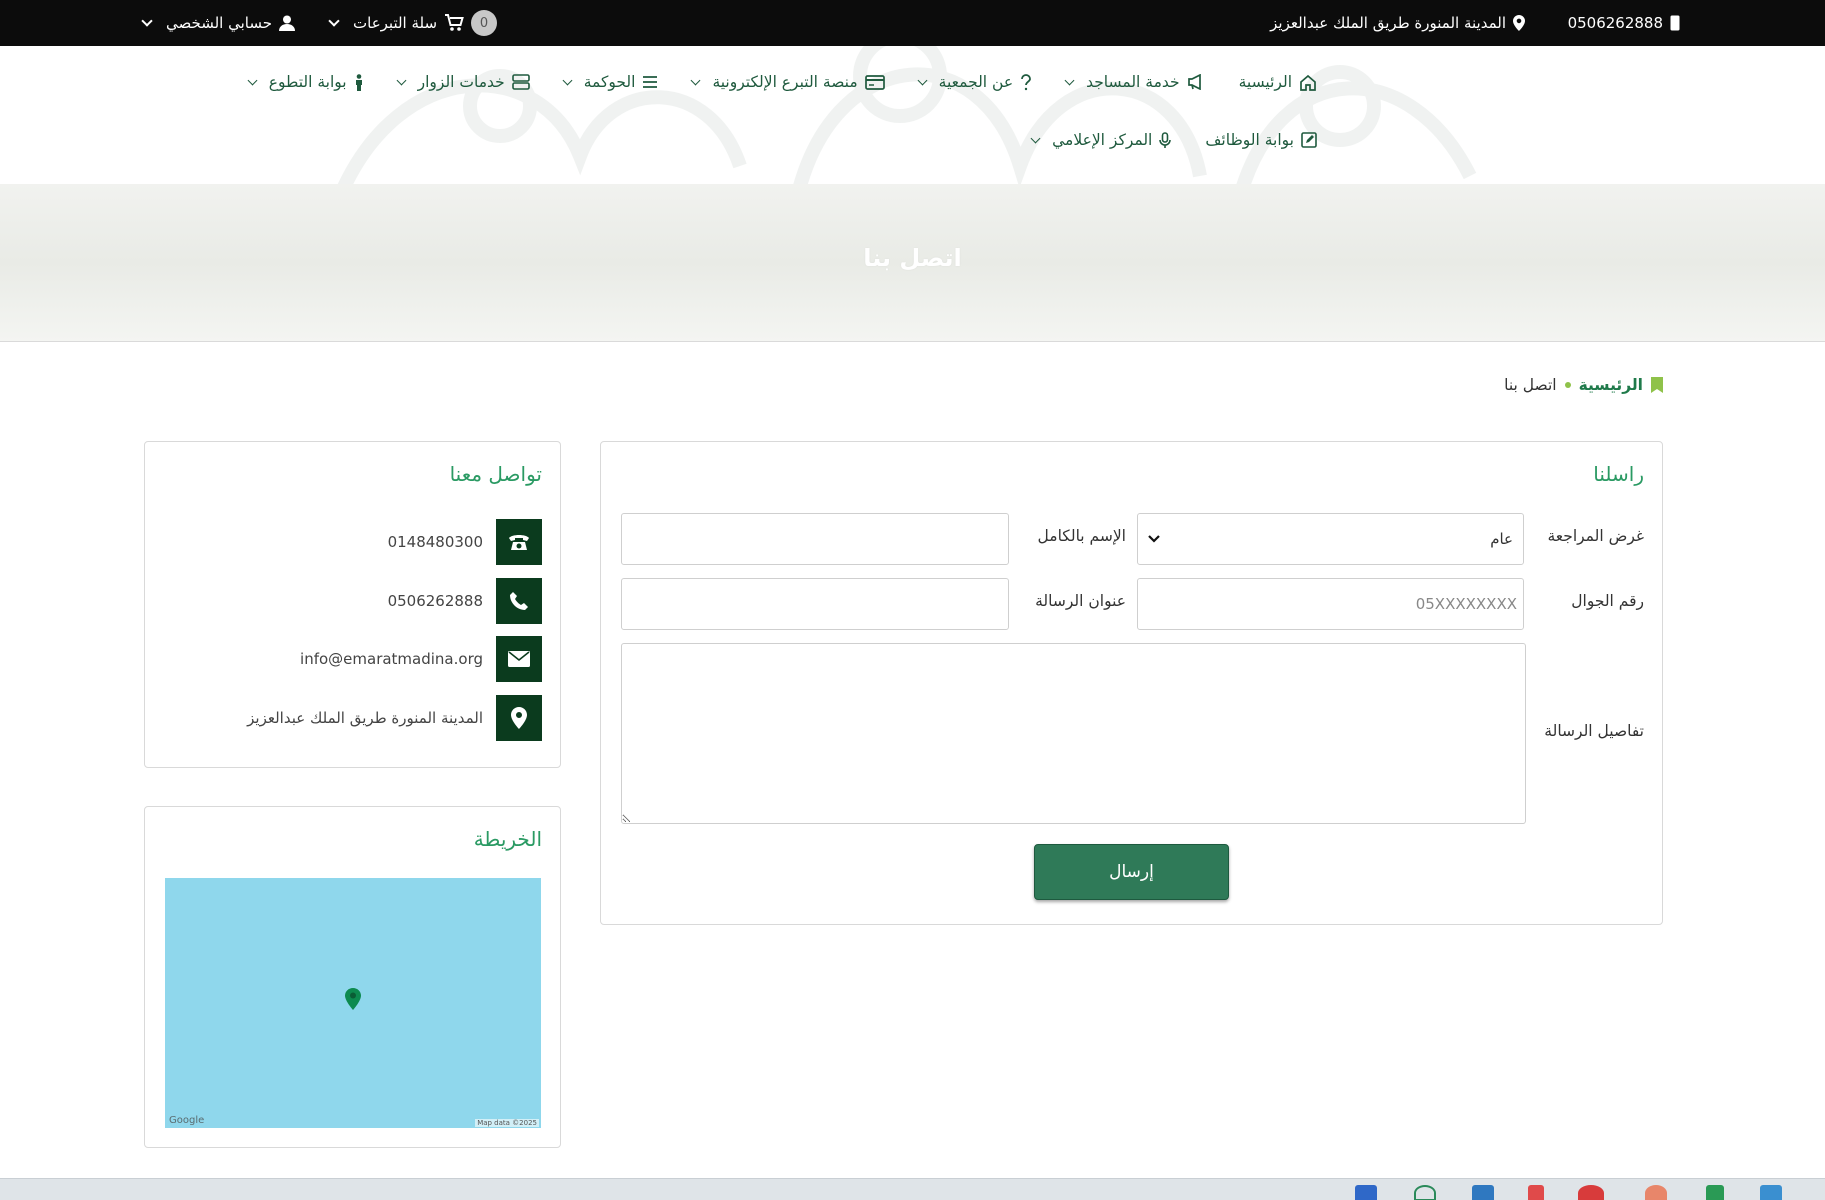  I want to click on contact-landline-row: 0148480300, so click(465, 542).